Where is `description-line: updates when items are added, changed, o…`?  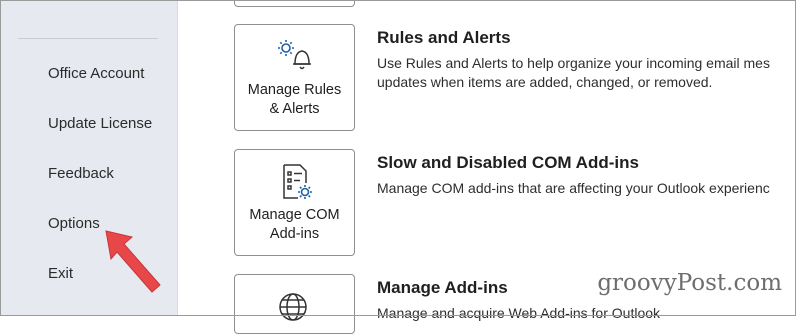 description-line: updates when items are added, changed, o… is located at coordinates (545, 82).